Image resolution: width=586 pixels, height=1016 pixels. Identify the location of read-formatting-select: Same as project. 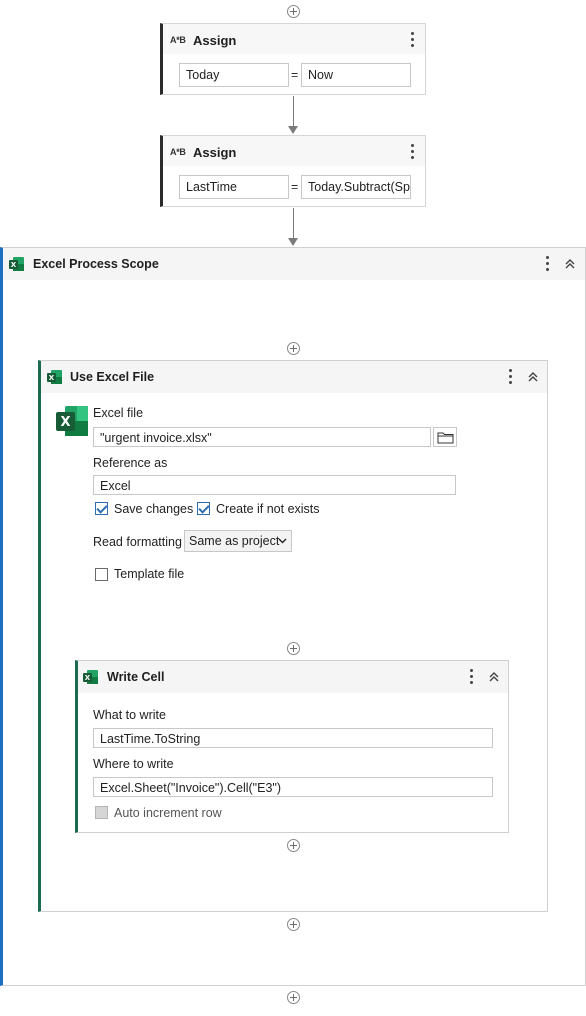
(238, 541).